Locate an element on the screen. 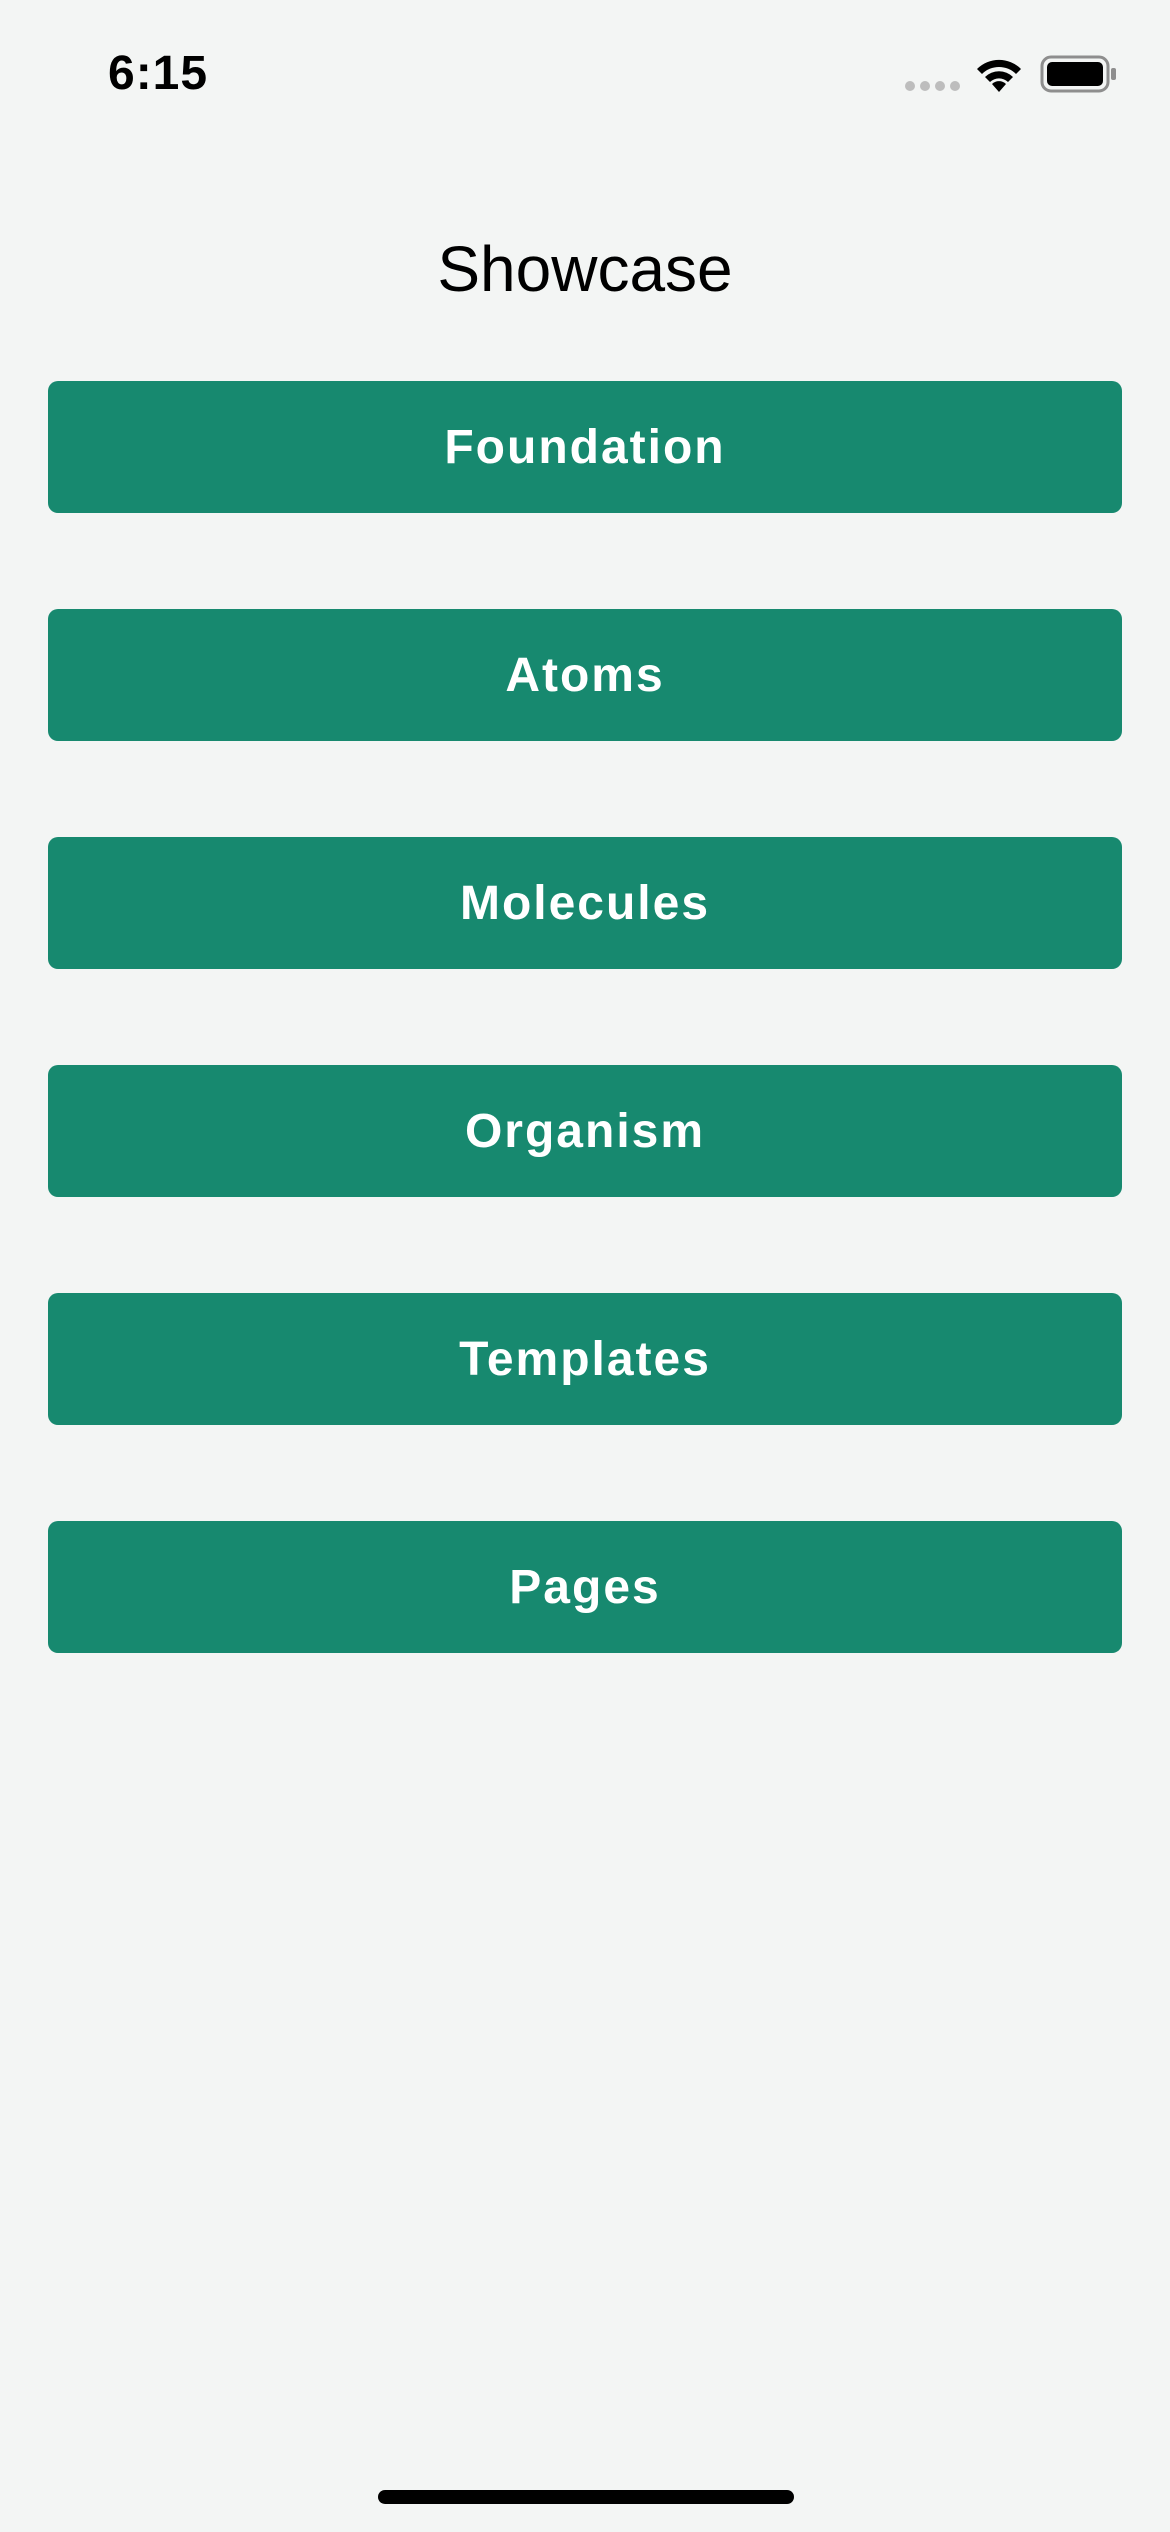  signal-icon is located at coordinates (932, 86).